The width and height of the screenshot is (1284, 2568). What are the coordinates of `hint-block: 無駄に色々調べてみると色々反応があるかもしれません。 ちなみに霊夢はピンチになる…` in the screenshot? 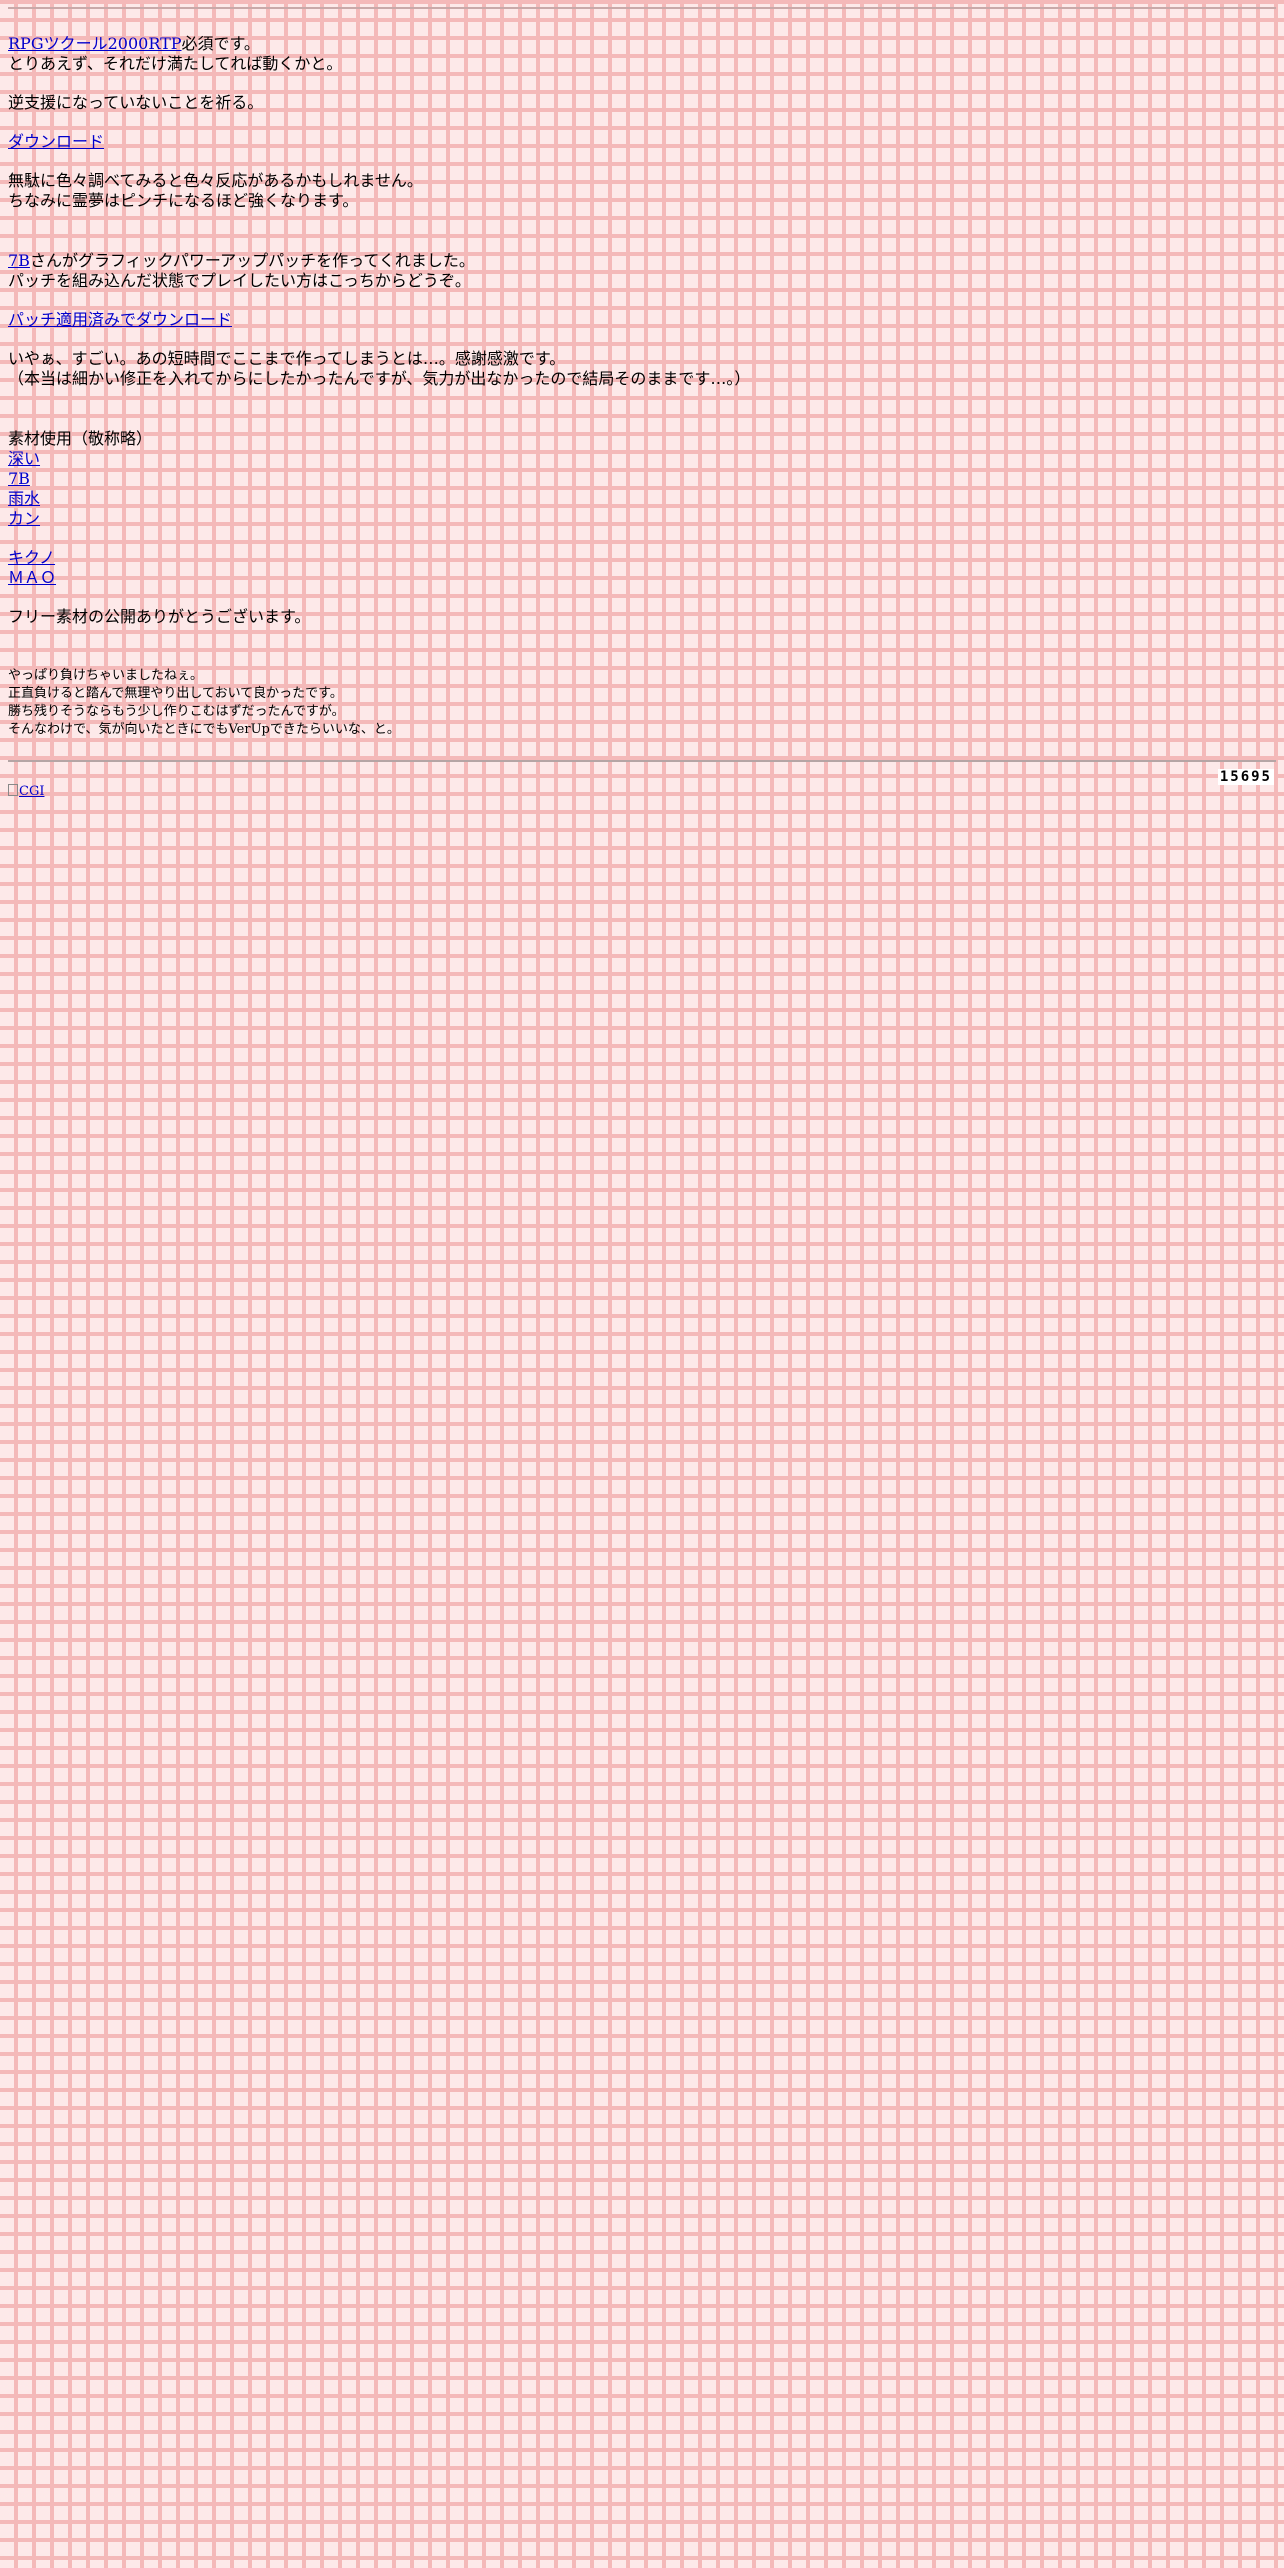 It's located at (638, 191).